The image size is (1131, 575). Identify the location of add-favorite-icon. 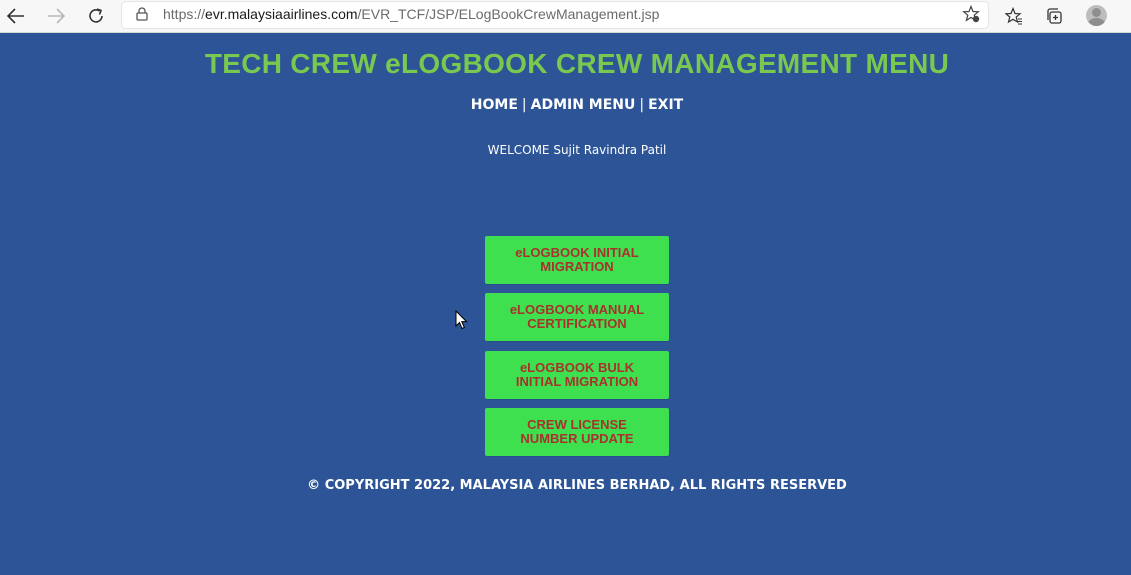
(971, 15).